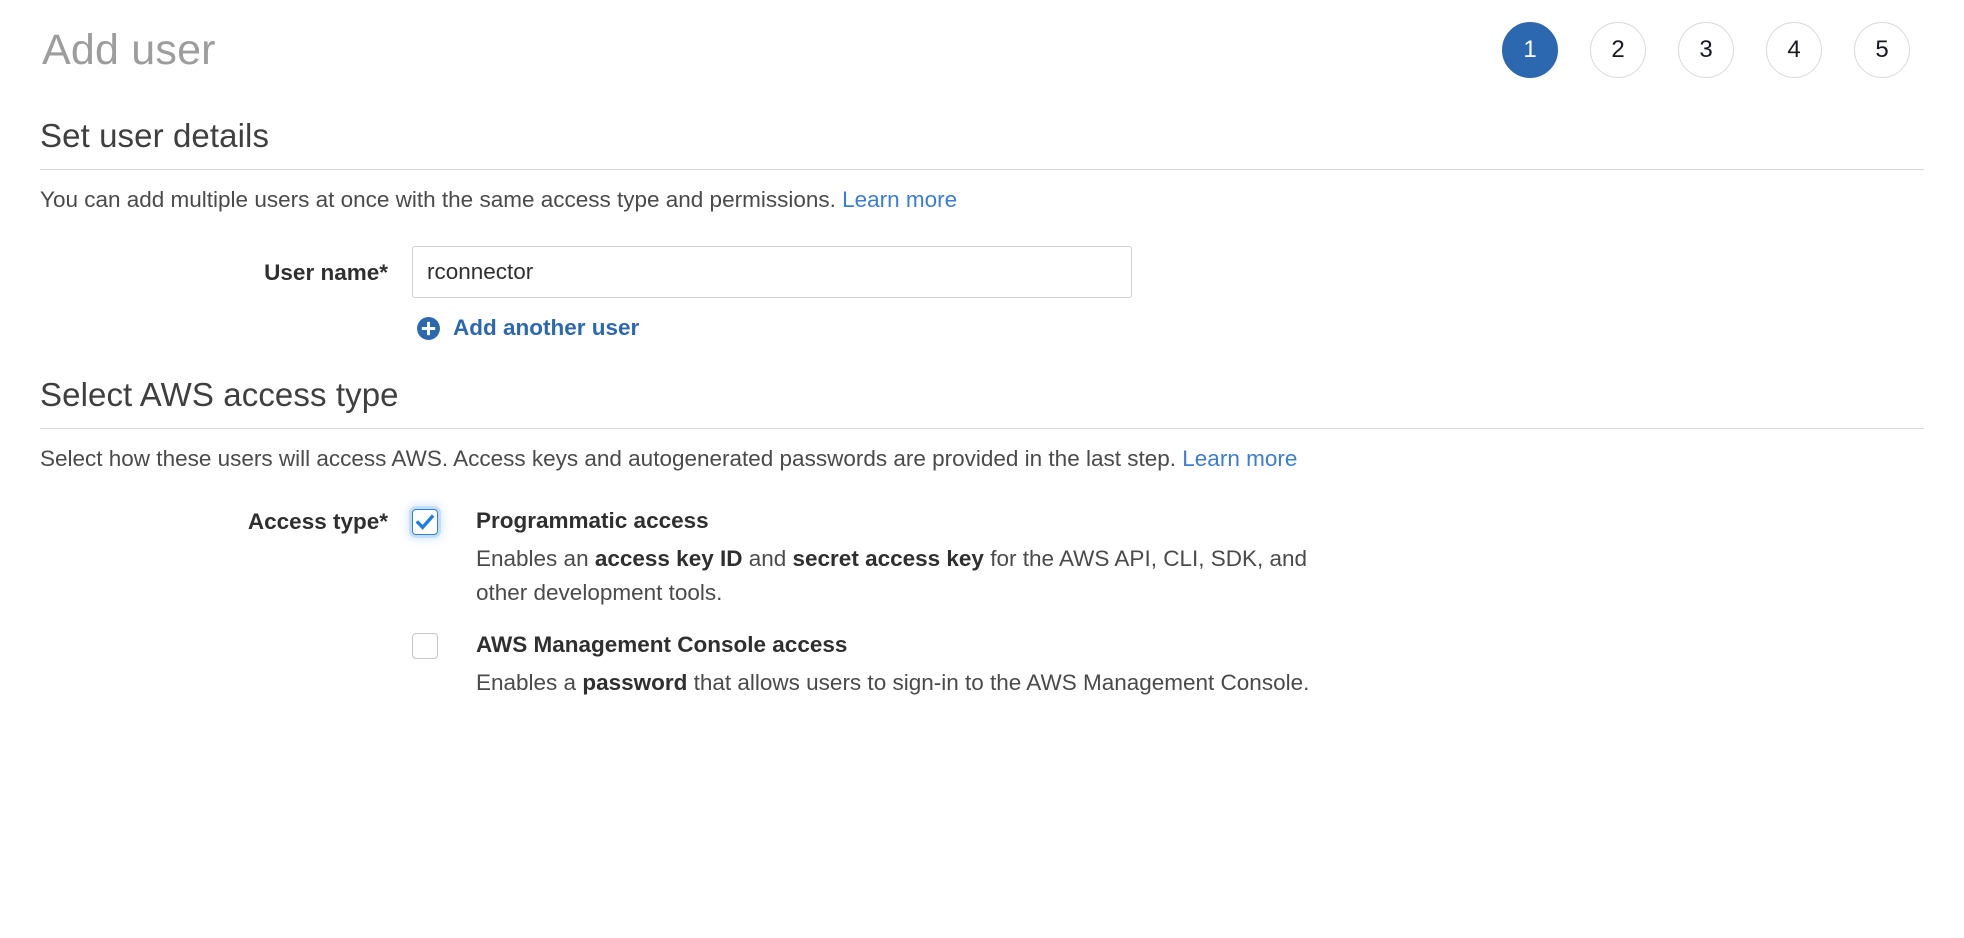 The height and width of the screenshot is (938, 1964). I want to click on learn-more-link-access-type: Learn more, so click(1239, 458).